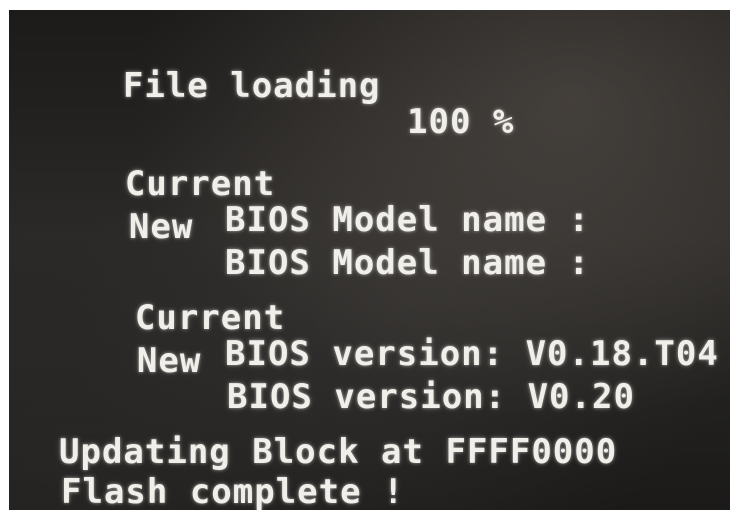 This screenshot has width=739, height=518. I want to click on new-model-prefix: New, so click(161, 227).